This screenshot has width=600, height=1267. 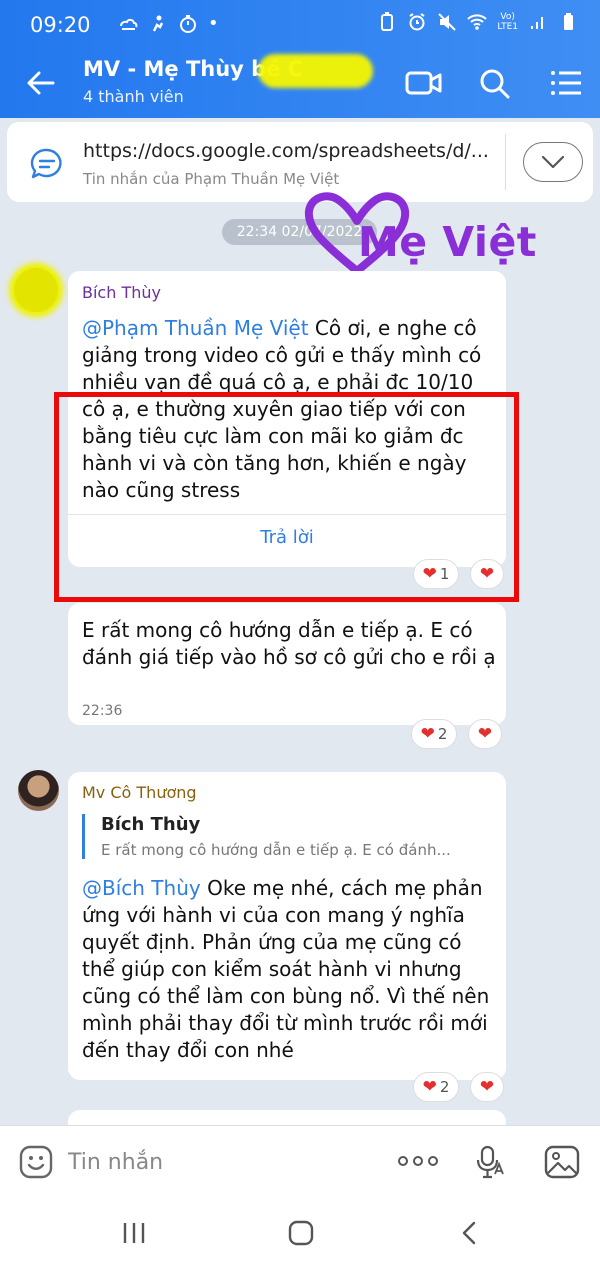 What do you see at coordinates (158, 23) in the screenshot?
I see `person-walk-icon` at bounding box center [158, 23].